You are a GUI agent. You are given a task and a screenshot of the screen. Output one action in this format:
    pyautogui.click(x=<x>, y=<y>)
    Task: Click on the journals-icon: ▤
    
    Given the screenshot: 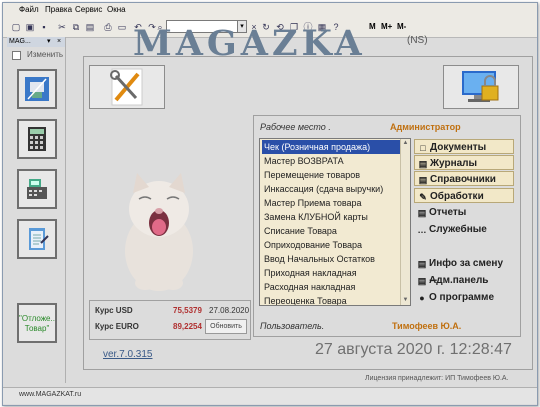 What is the action you would take?
    pyautogui.click(x=423, y=164)
    